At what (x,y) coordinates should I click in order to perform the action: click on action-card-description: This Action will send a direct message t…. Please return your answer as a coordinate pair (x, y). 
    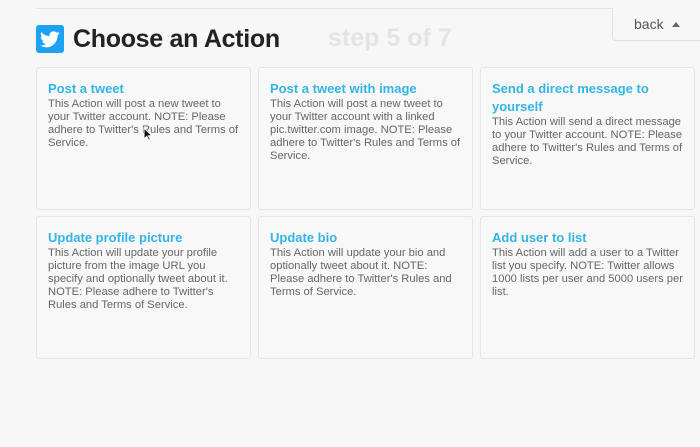
    Looking at the image, I should click on (587, 141).